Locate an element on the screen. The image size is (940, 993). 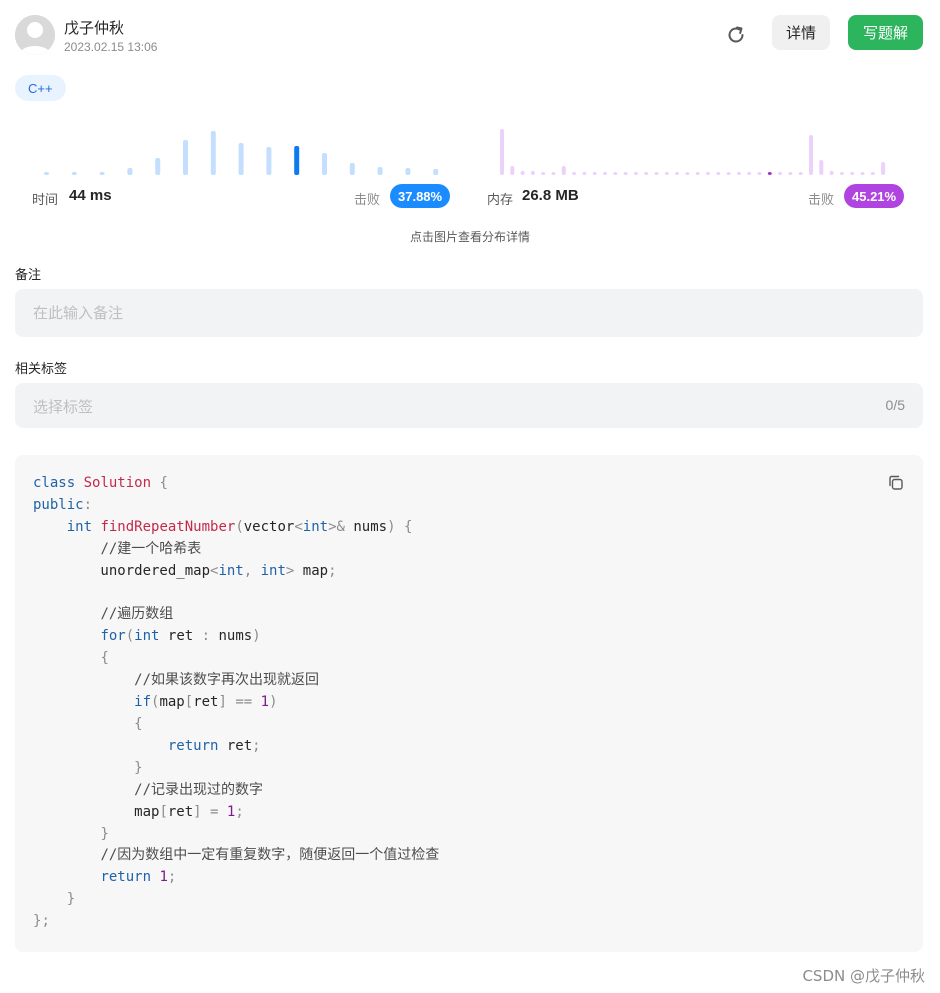
avatar-icon is located at coordinates (35, 35).